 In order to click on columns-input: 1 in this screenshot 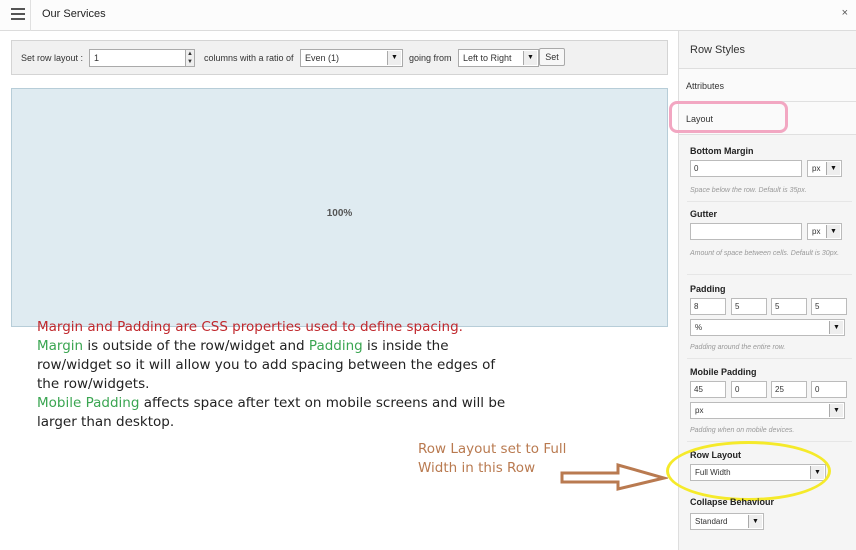, I will do `click(137, 58)`.